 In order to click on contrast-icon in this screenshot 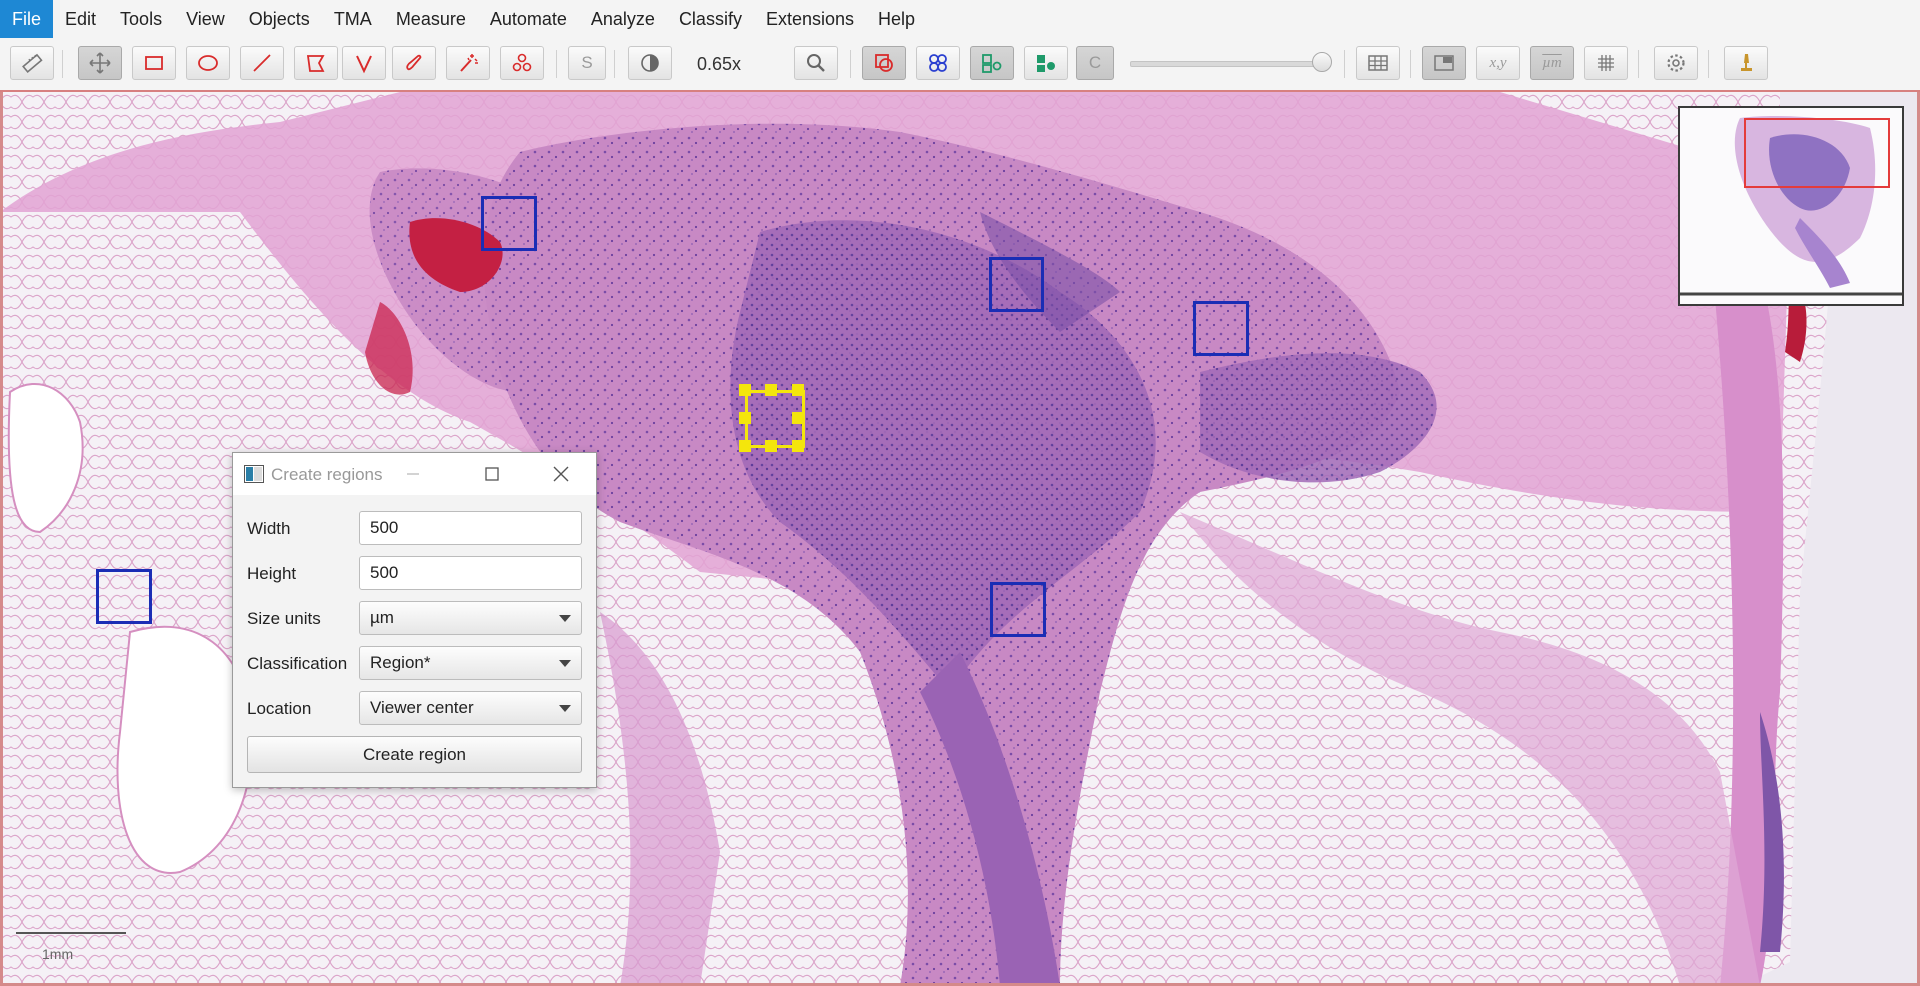, I will do `click(650, 63)`.